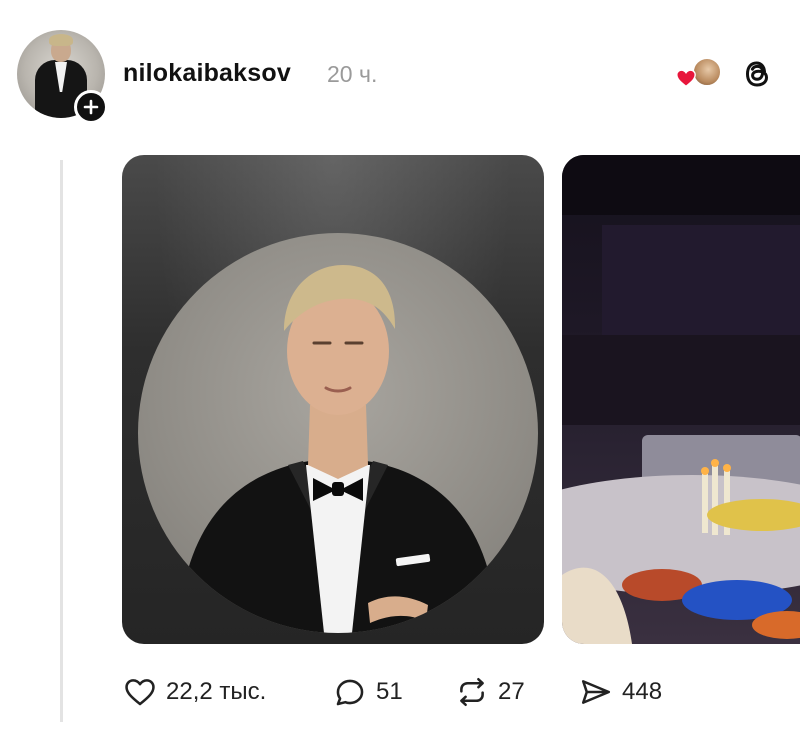 This screenshot has height=729, width=800. Describe the element at coordinates (216, 691) in the screenshot. I see `like-count: 22,2 тыс.` at that location.